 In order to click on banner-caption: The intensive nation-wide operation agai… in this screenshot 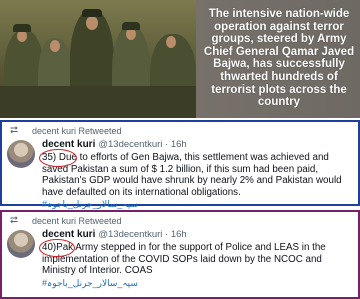, I will do `click(279, 58)`.